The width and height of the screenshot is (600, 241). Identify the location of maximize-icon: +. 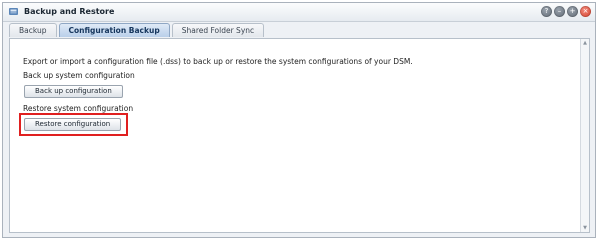
(572, 11).